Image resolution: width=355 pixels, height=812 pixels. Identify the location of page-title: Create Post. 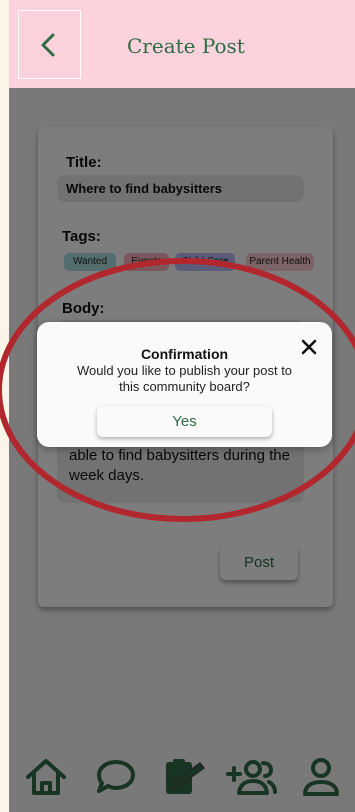
(186, 46).